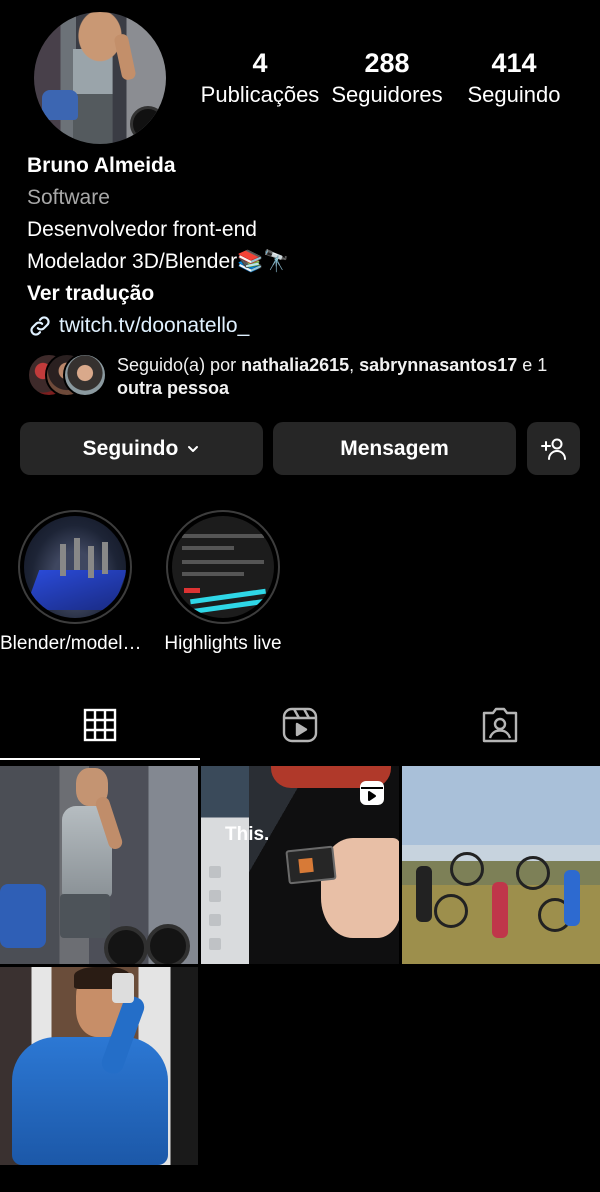 This screenshot has width=600, height=1192. I want to click on stat-followers: 288 Seguidores, so click(387, 78).